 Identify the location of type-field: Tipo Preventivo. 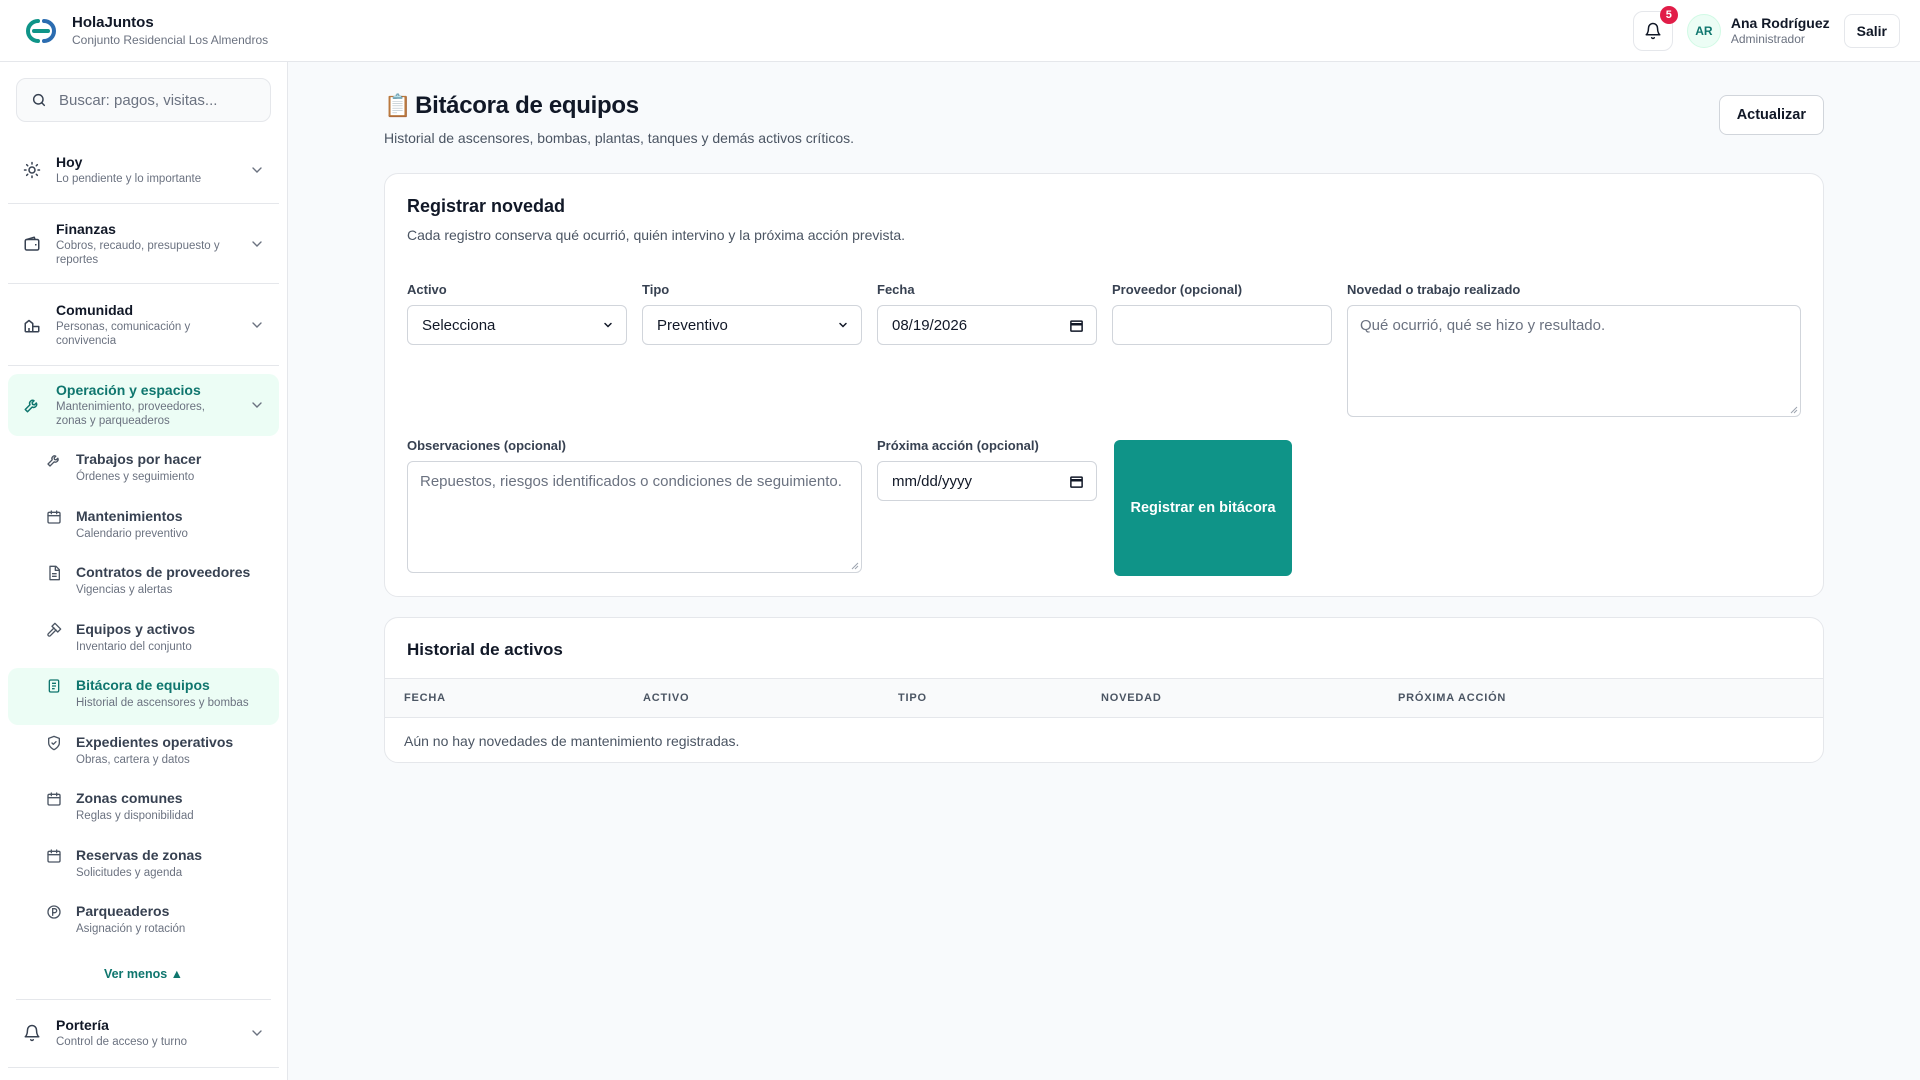
(752, 313).